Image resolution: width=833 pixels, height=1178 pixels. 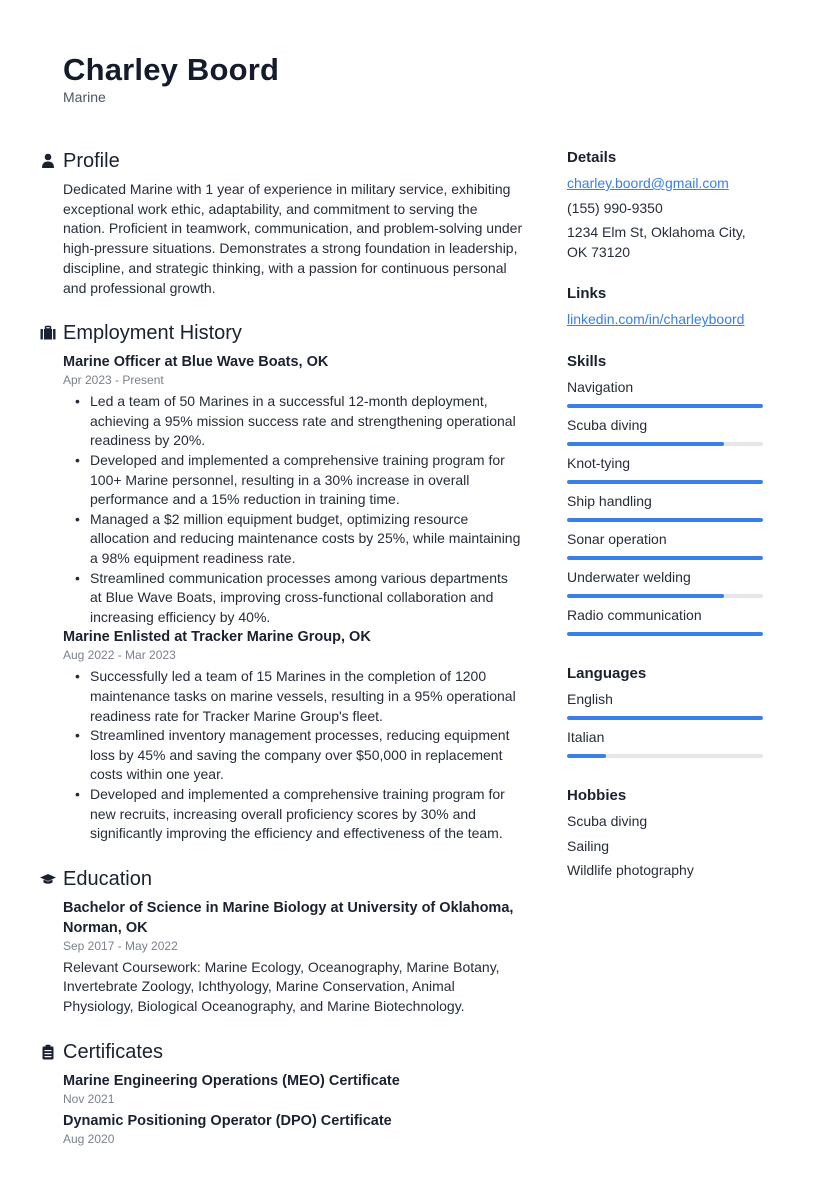 I want to click on graduation-cap-icon, so click(x=48, y=878).